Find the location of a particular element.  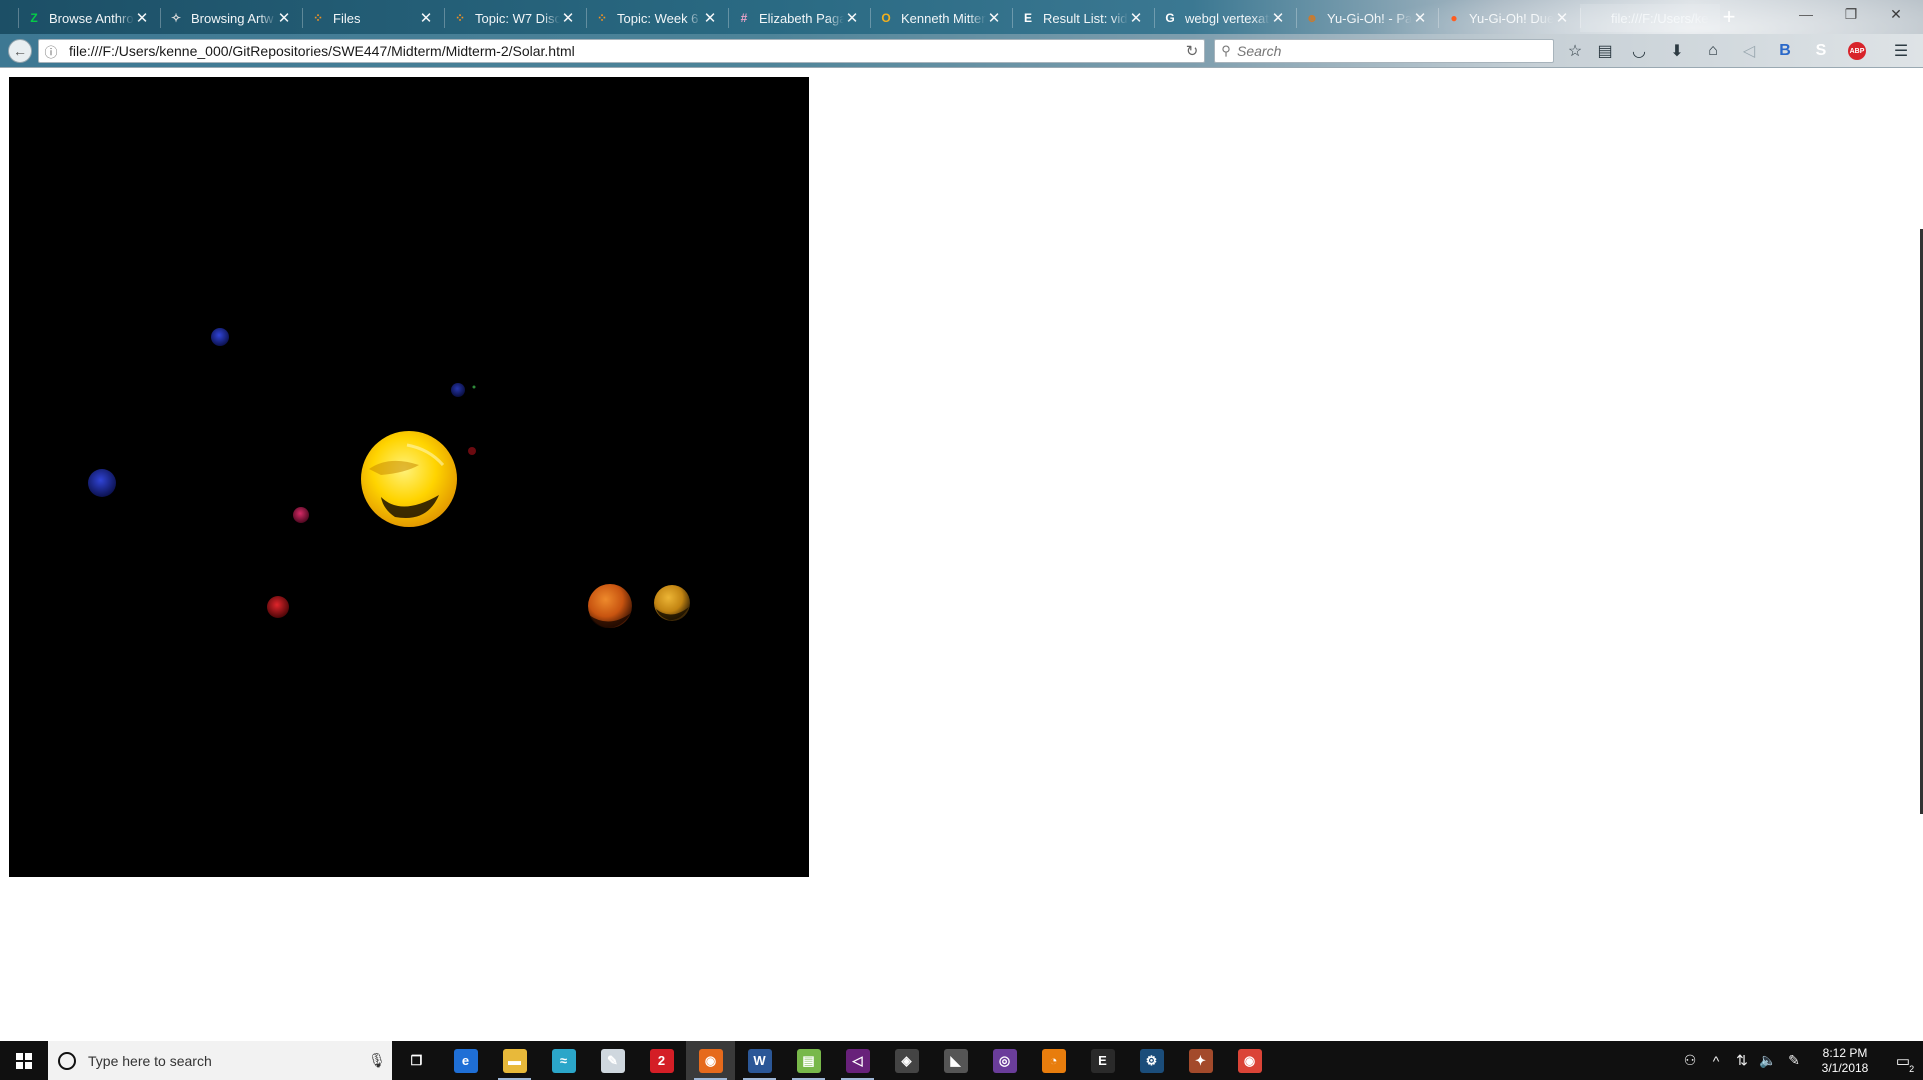

tab-title: Result List: vid is located at coordinates (1085, 18).